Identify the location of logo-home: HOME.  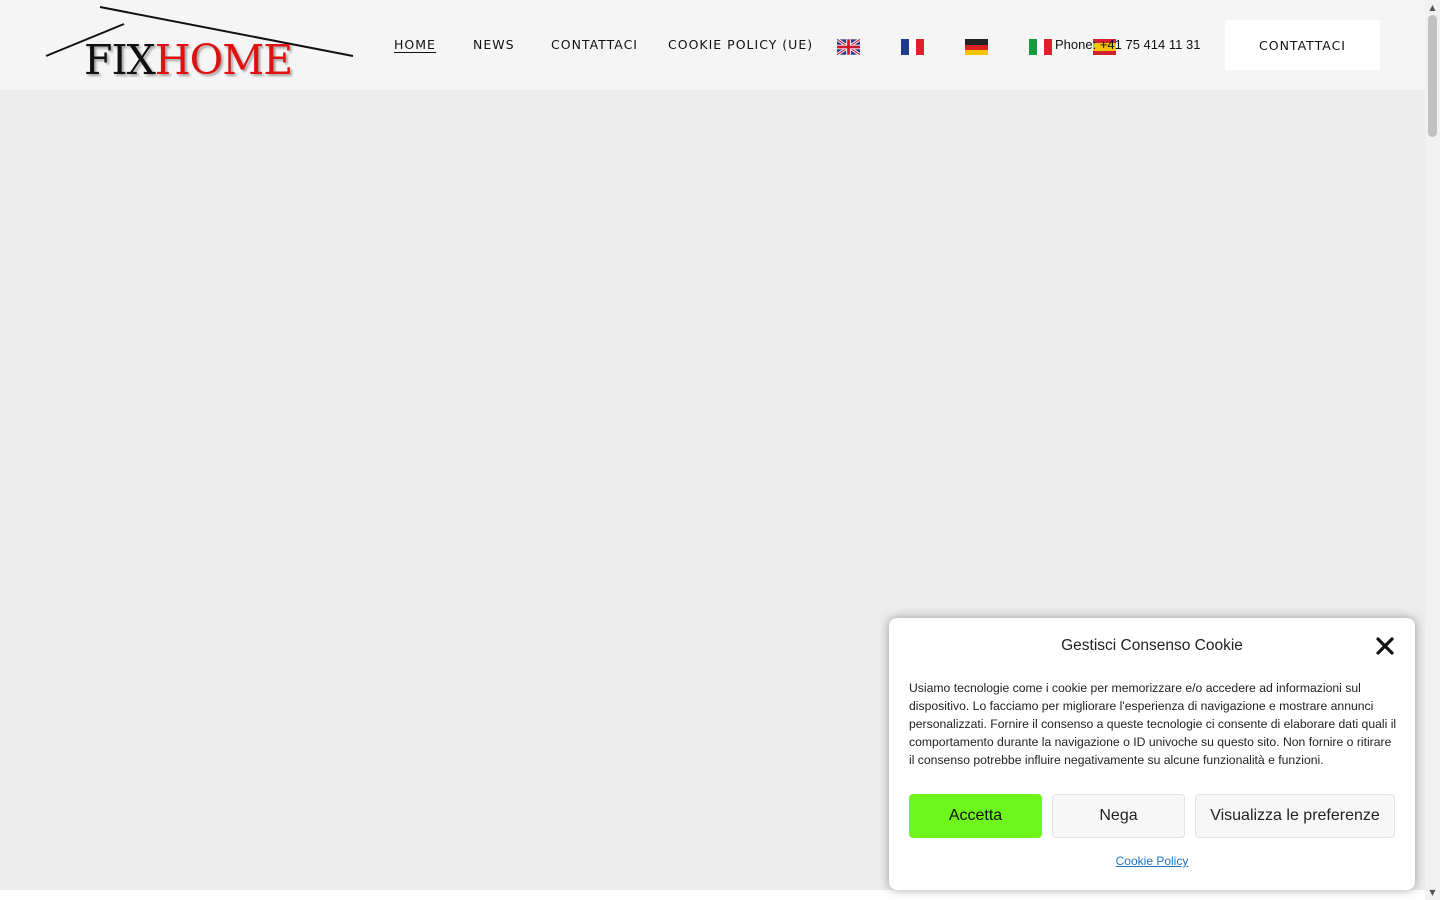
(223, 60).